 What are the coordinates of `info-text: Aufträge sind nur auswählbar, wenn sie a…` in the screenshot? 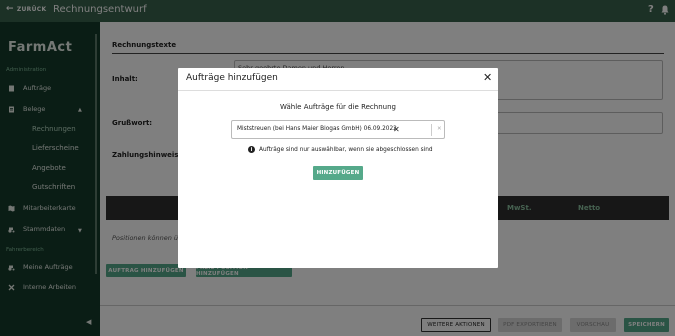 It's located at (346, 149).